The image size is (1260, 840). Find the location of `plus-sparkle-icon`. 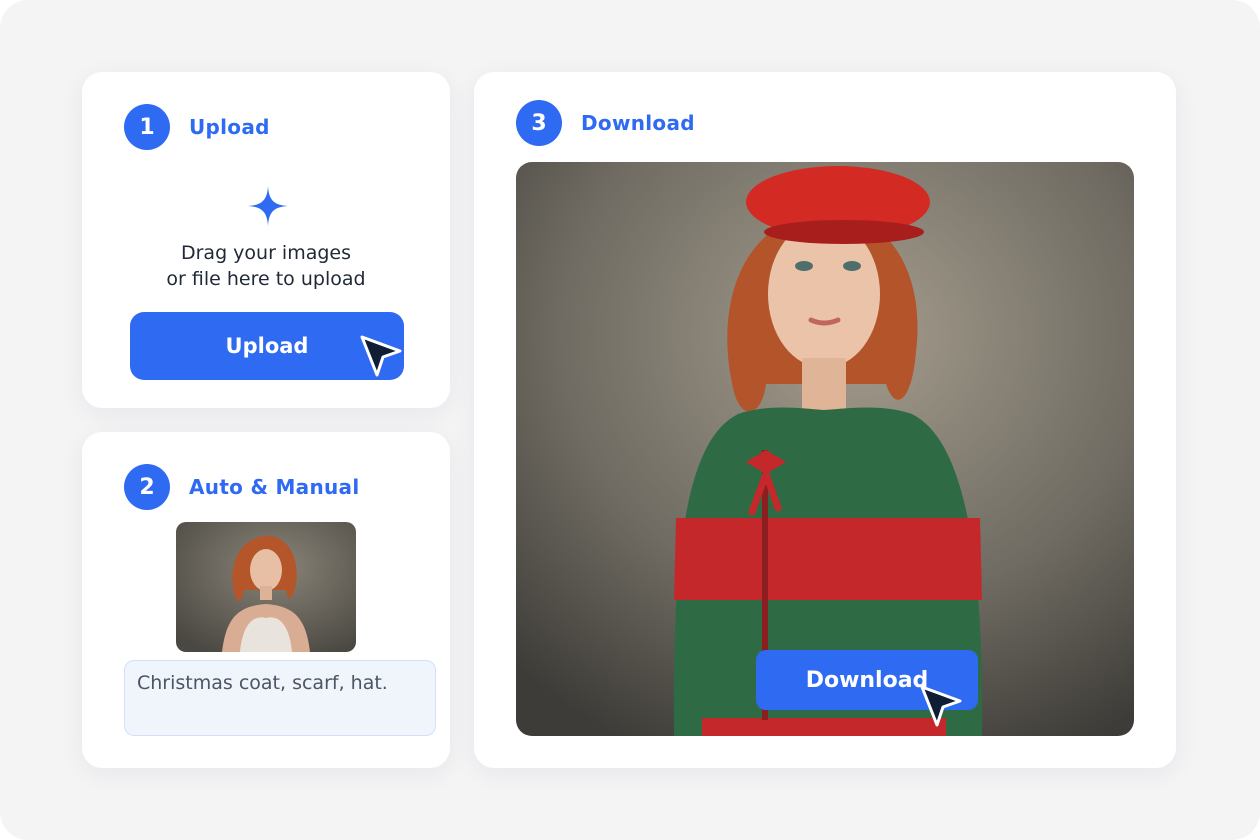

plus-sparkle-icon is located at coordinates (268, 206).